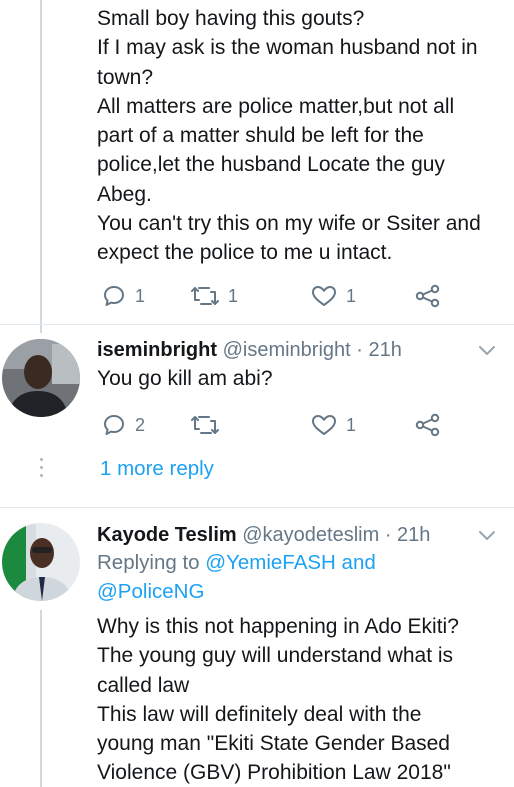 Image resolution: width=514 pixels, height=787 pixels. What do you see at coordinates (143, 685) in the screenshot?
I see `tweet-line: called law` at bounding box center [143, 685].